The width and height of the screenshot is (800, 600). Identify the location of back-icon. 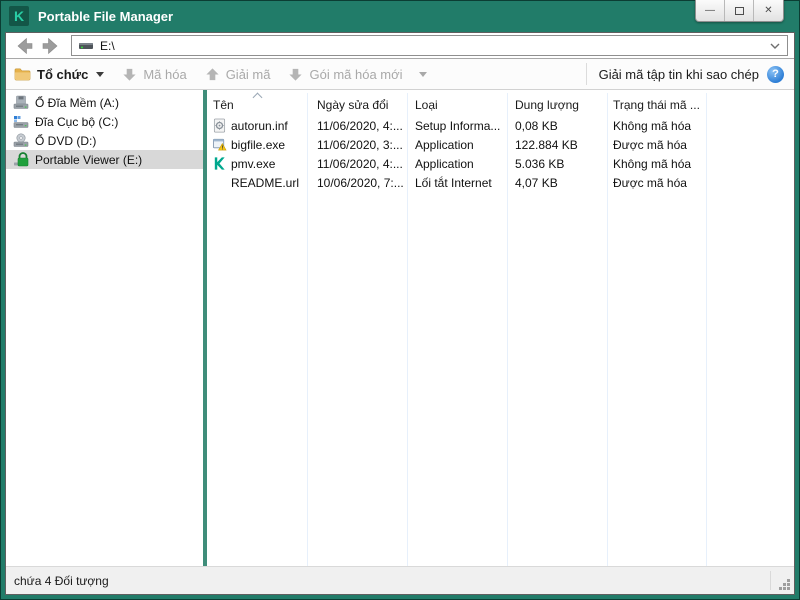
(25, 46).